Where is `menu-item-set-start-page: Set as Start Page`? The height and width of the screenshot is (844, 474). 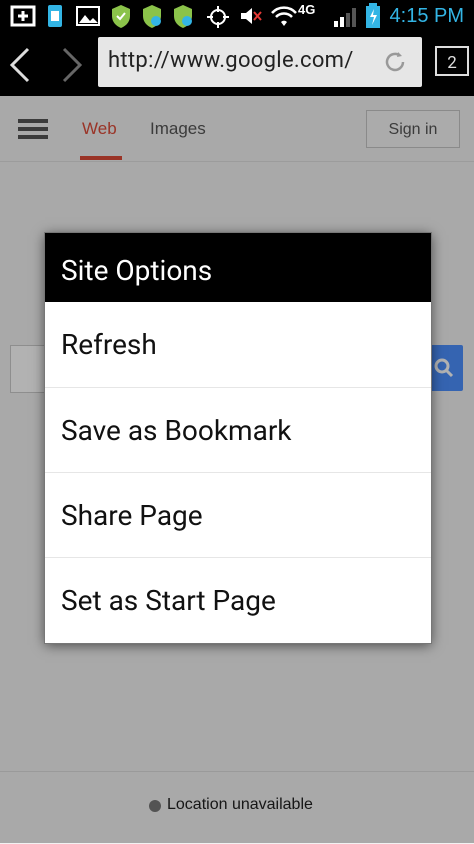 menu-item-set-start-page: Set as Start Page is located at coordinates (238, 599).